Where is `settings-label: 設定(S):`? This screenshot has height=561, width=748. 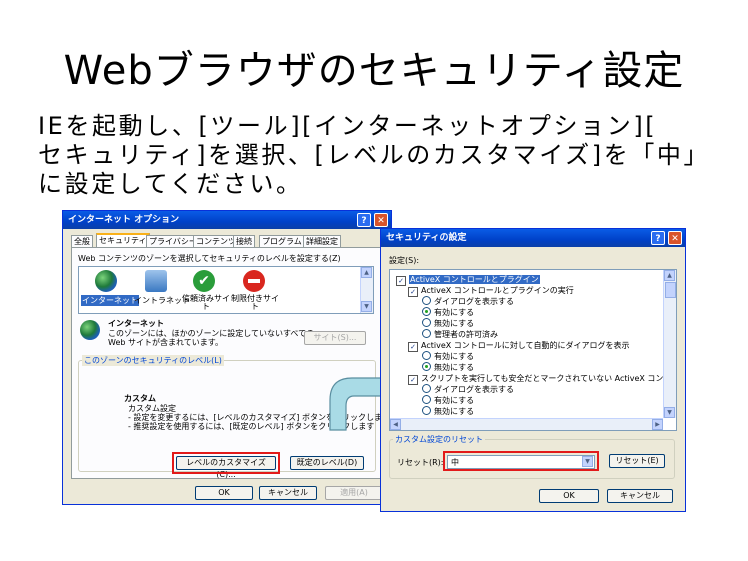 settings-label: 設定(S): is located at coordinates (404, 260).